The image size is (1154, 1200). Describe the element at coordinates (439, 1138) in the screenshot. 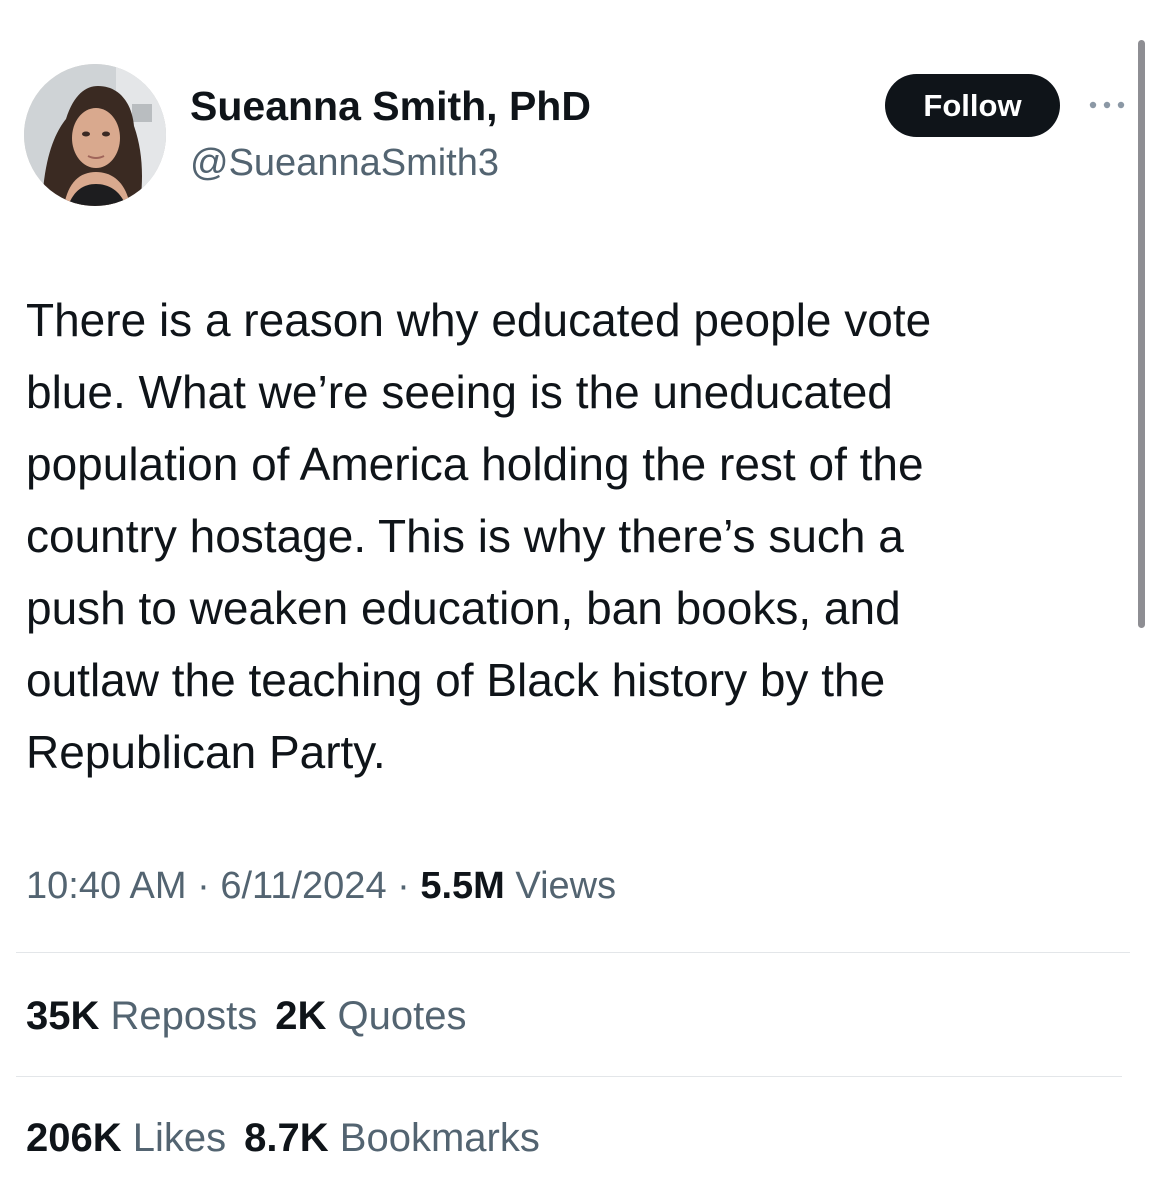

I see `bookmarks-label: Bookmarks` at that location.